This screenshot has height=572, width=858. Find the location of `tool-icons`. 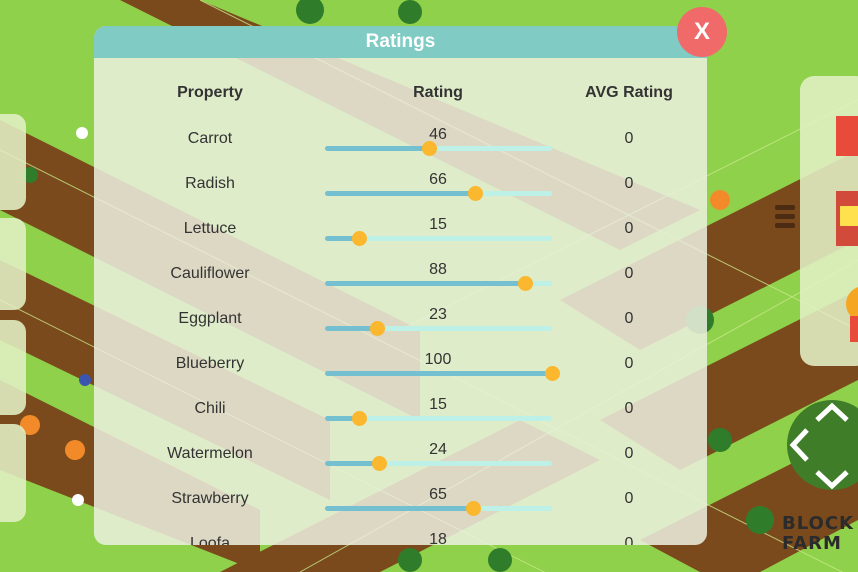

tool-icons is located at coordinates (847, 229).